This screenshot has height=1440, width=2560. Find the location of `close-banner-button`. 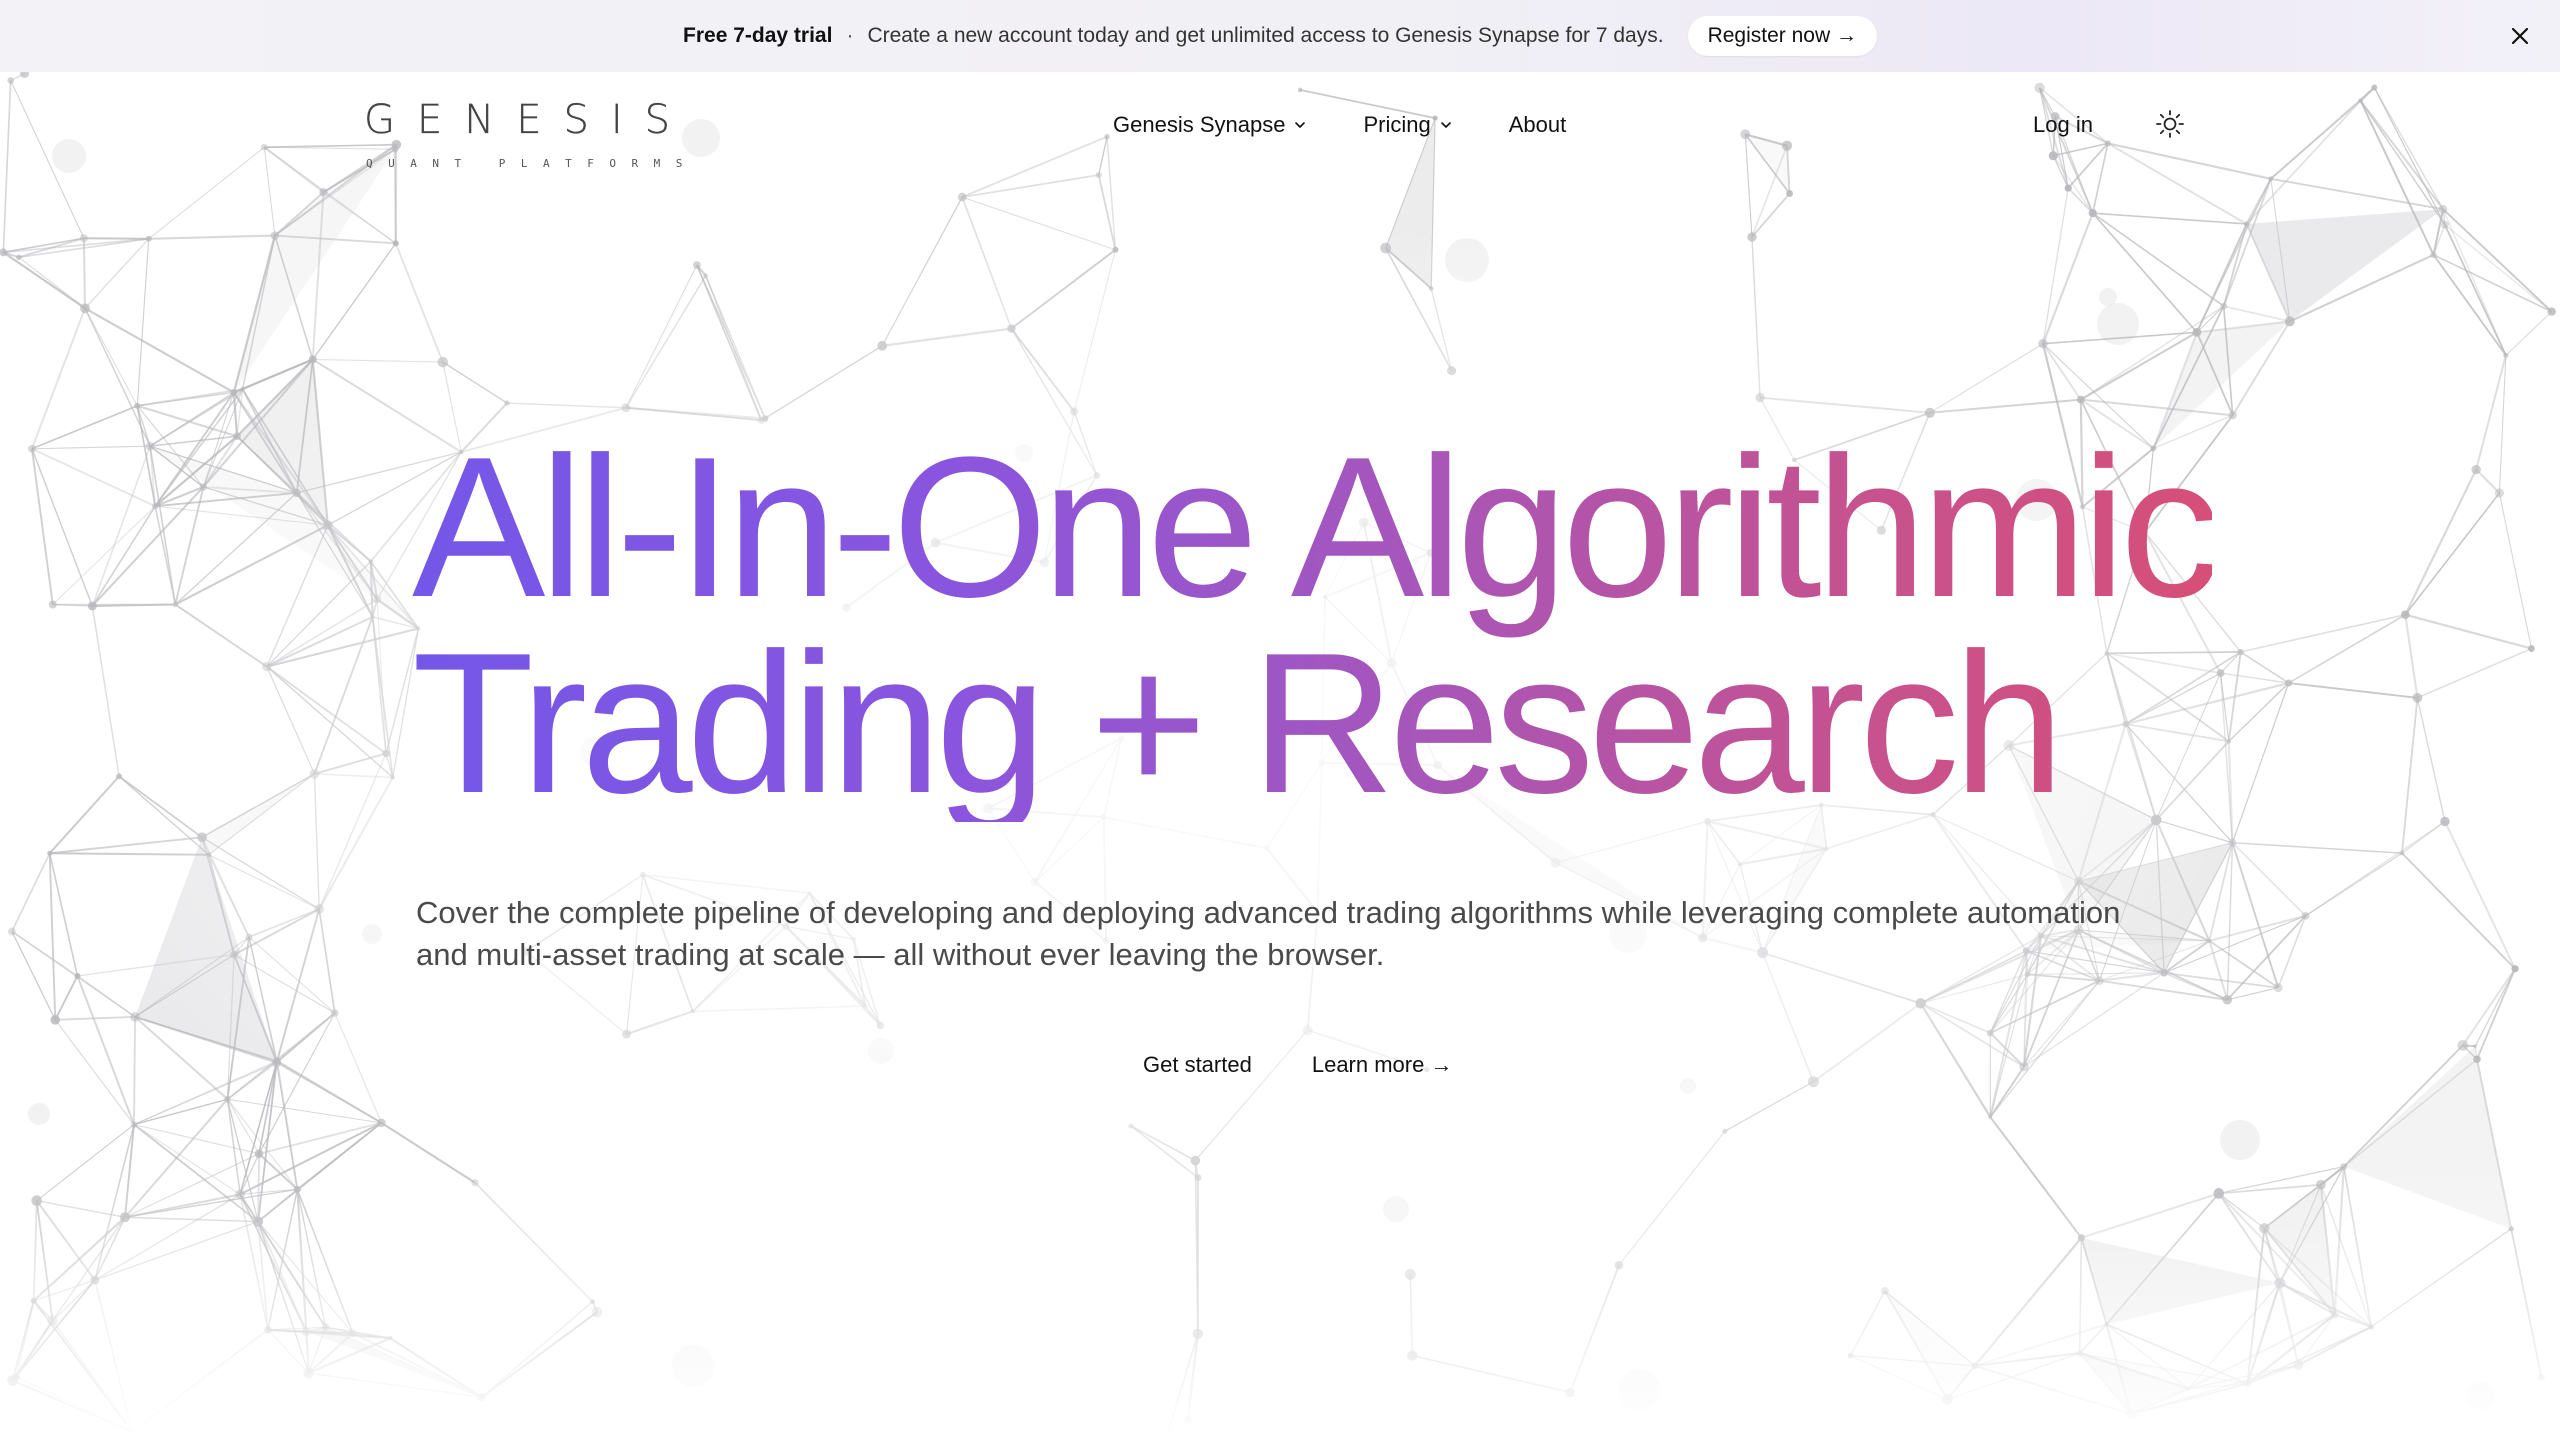

close-banner-button is located at coordinates (2520, 36).